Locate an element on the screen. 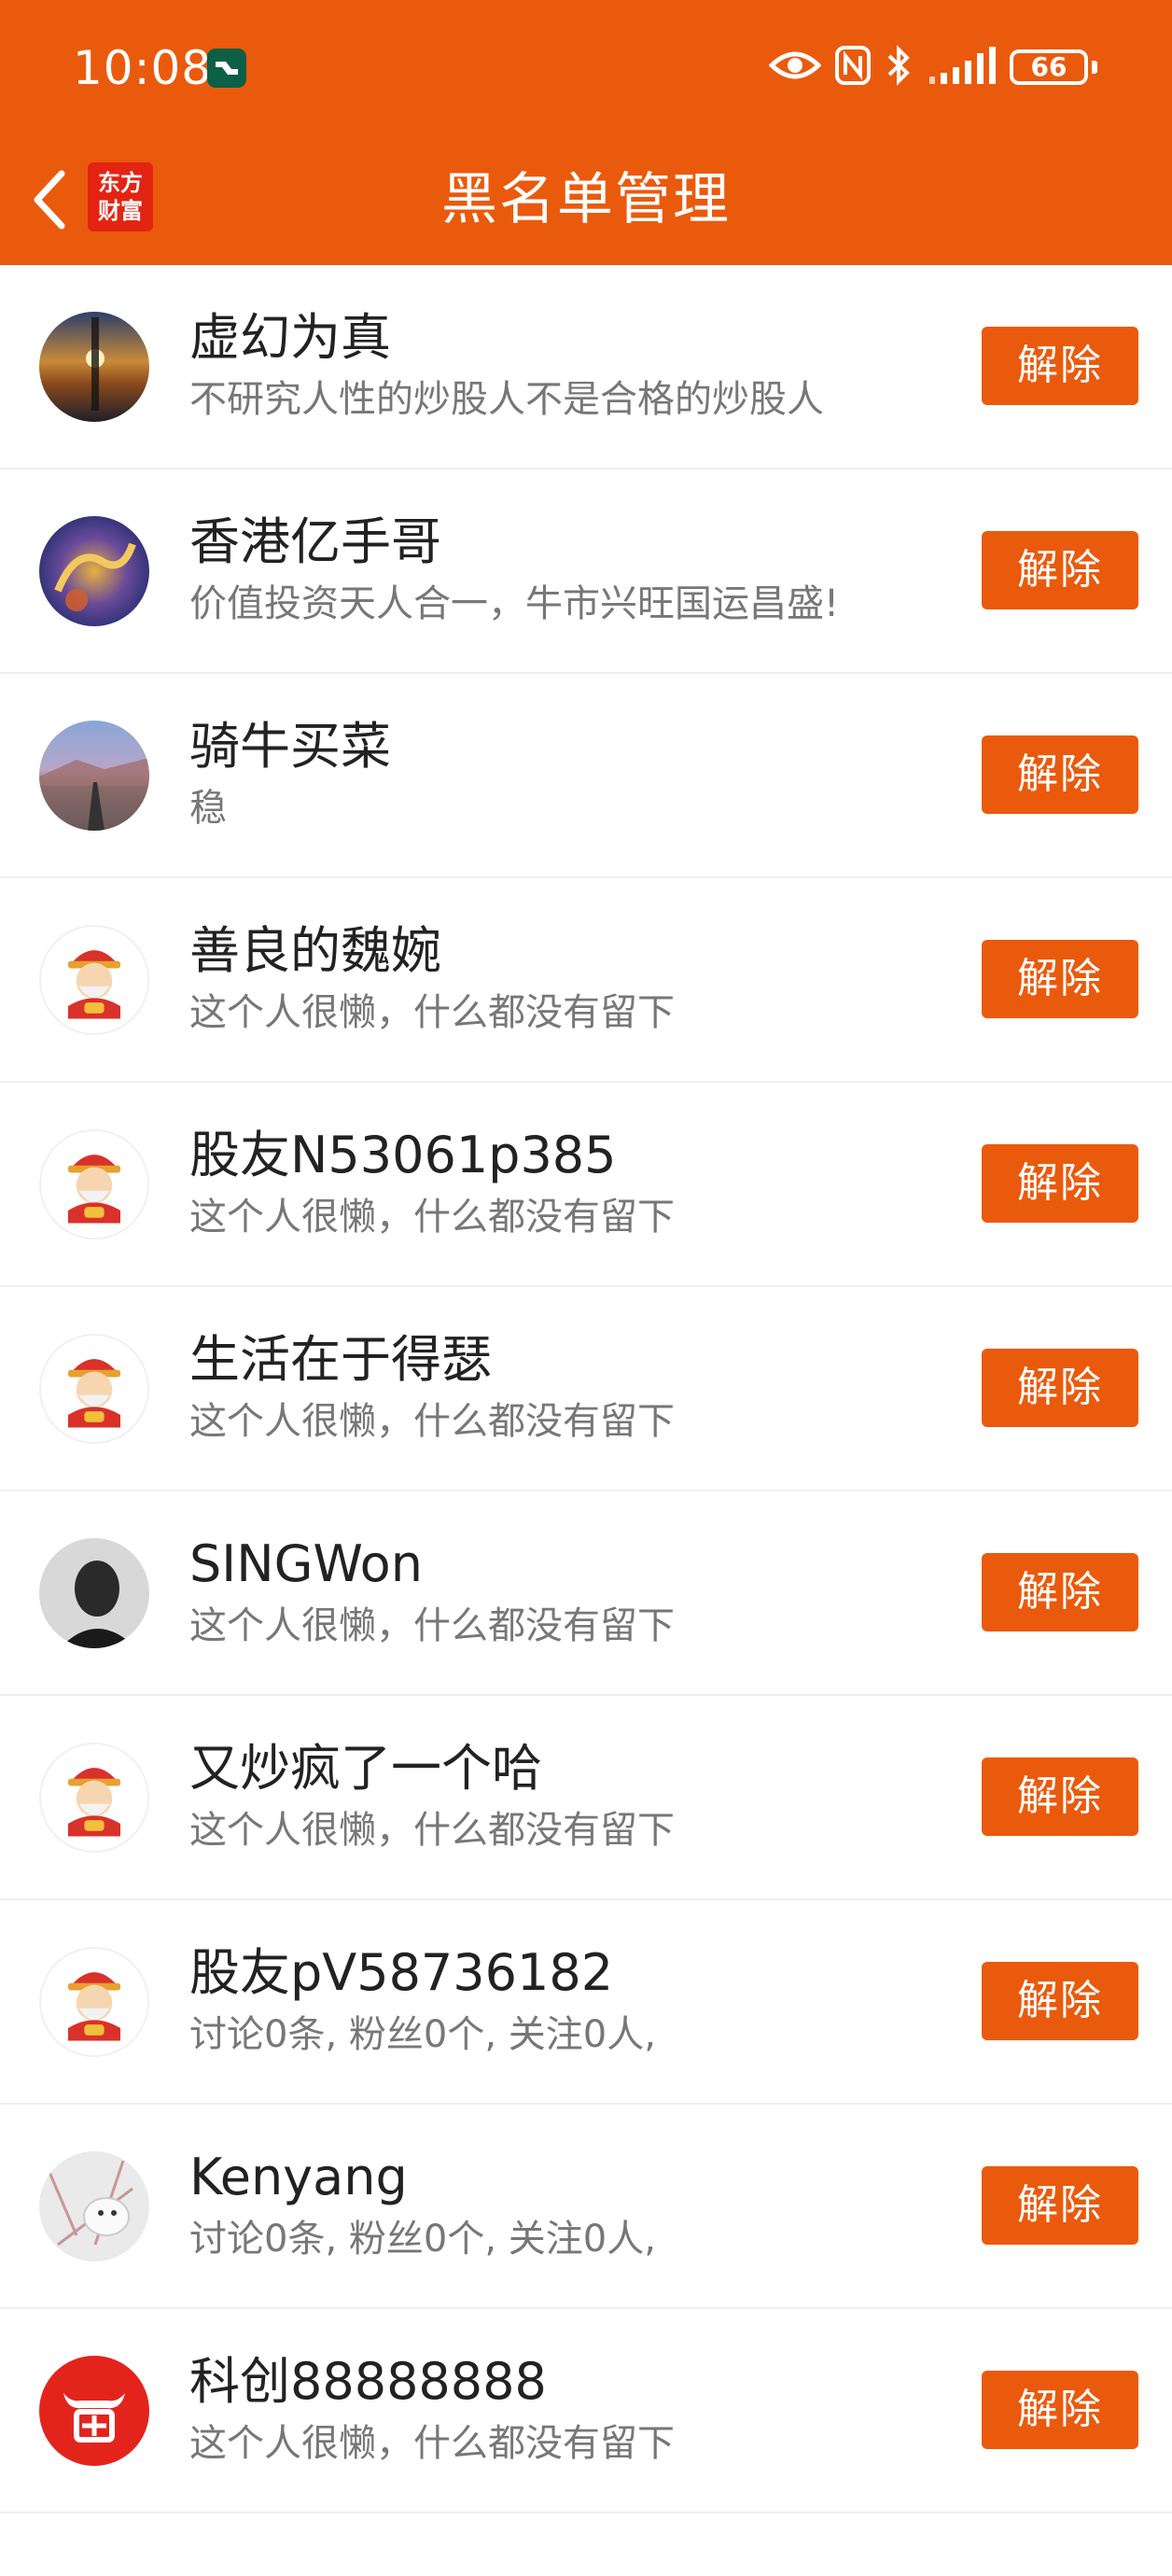 This screenshot has height=2576, width=1172. user-name: 香港亿手哥 is located at coordinates (315, 542).